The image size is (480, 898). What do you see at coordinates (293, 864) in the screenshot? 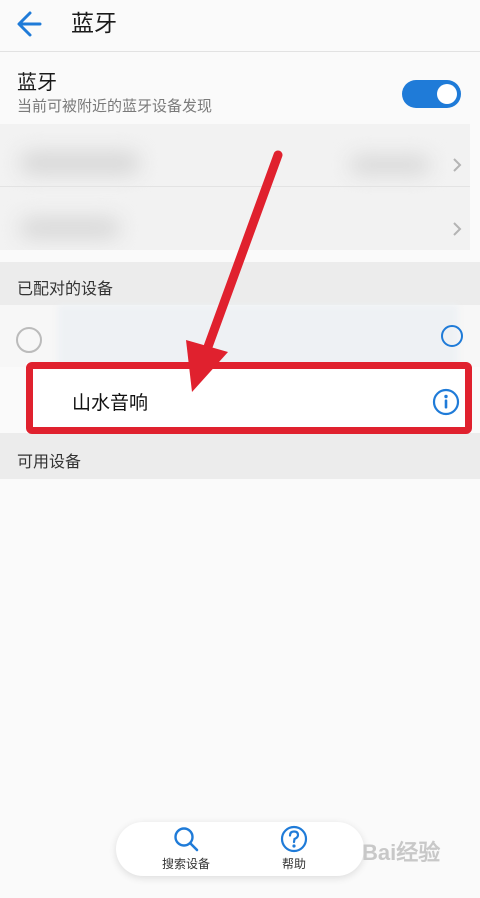
I see `help-label: 帮助` at bounding box center [293, 864].